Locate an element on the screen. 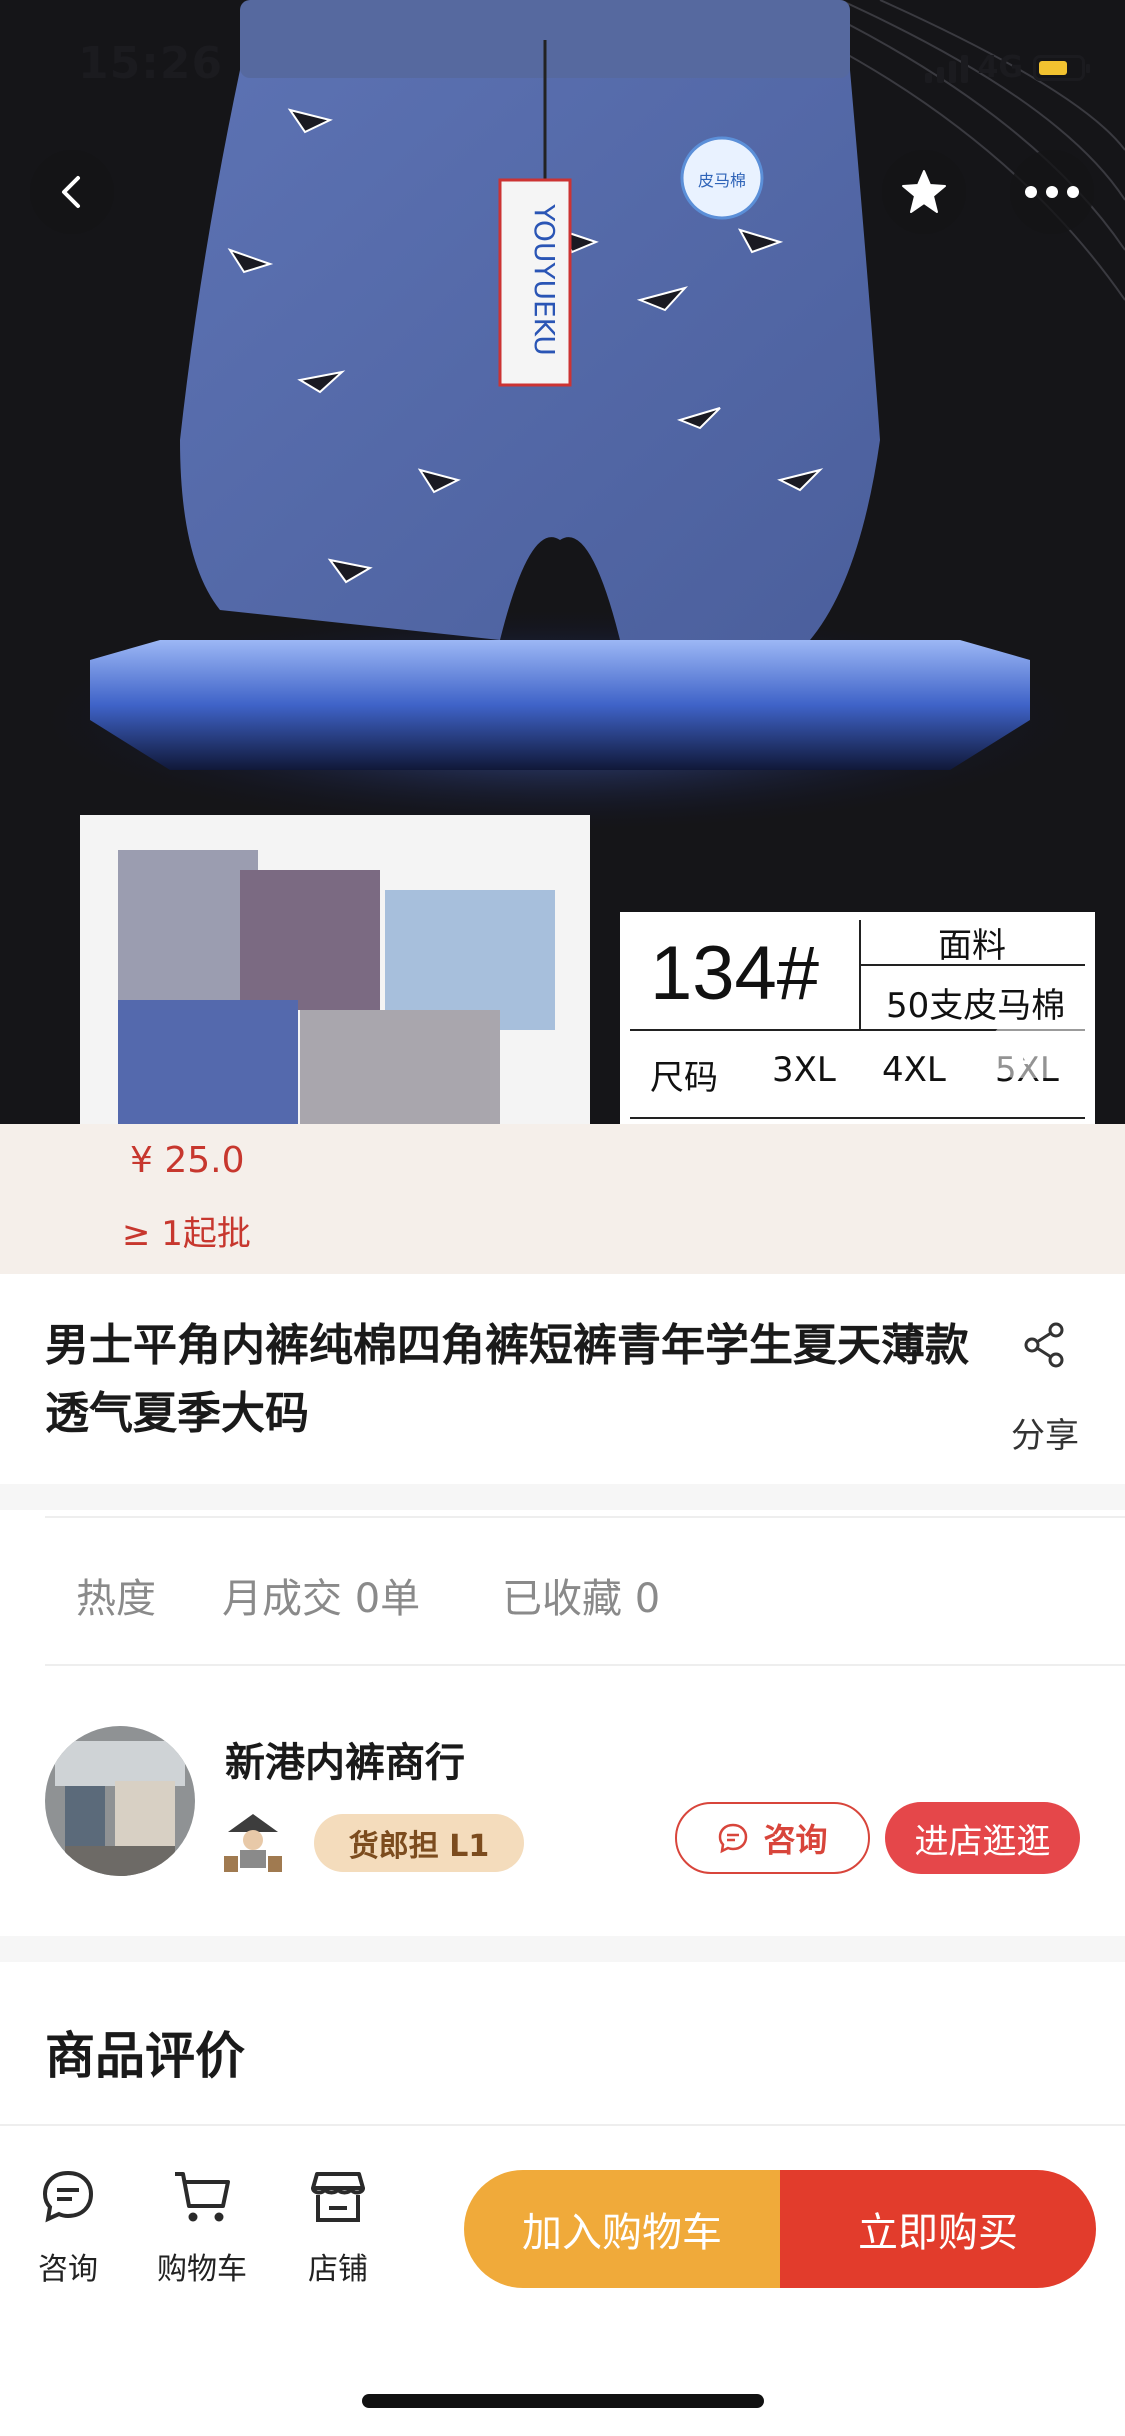  status-bar: 15:26 4G is located at coordinates (562, 65).